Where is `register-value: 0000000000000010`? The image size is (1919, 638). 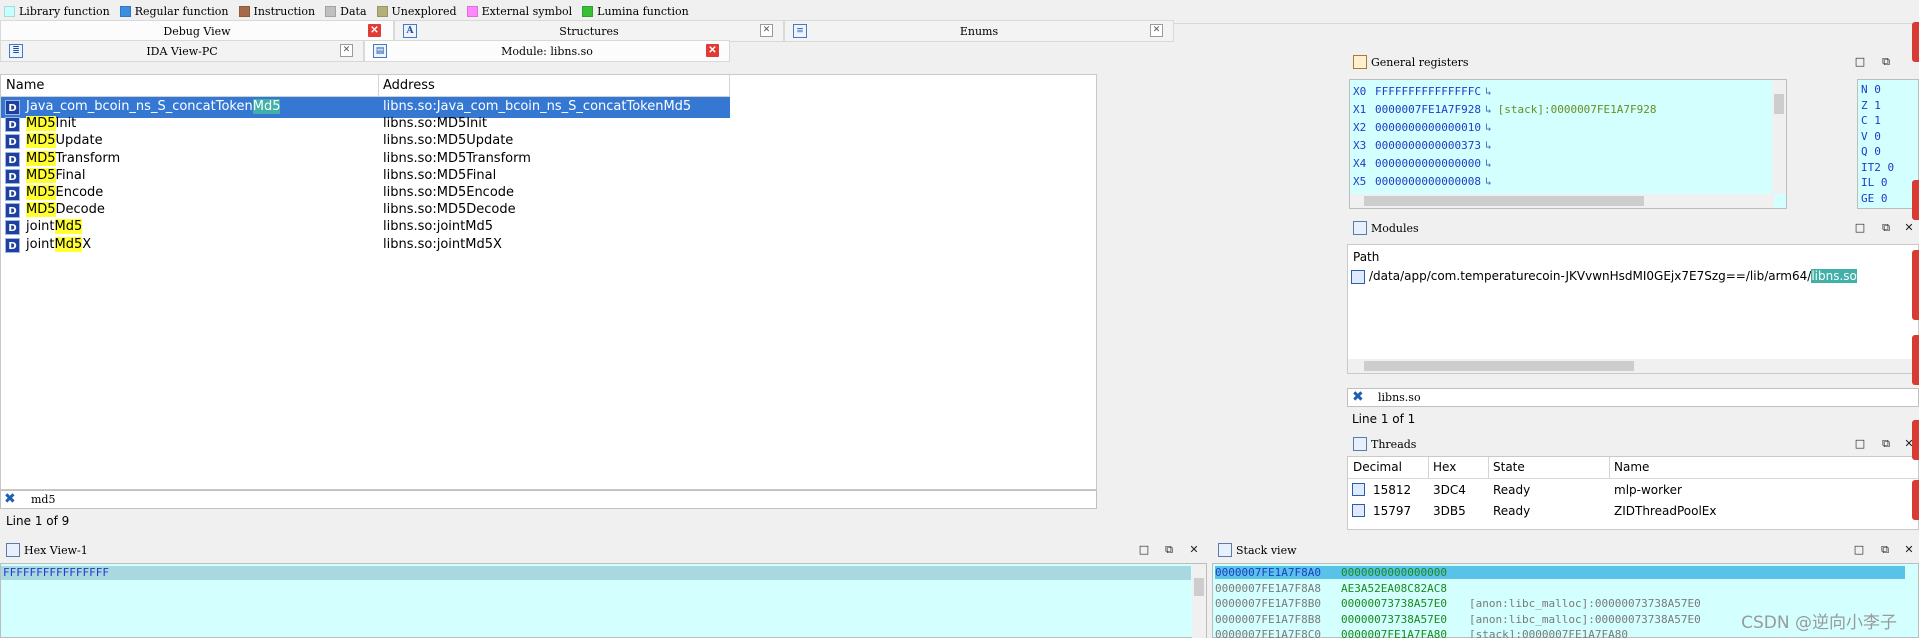
register-value: 0000000000000010 is located at coordinates (1428, 127).